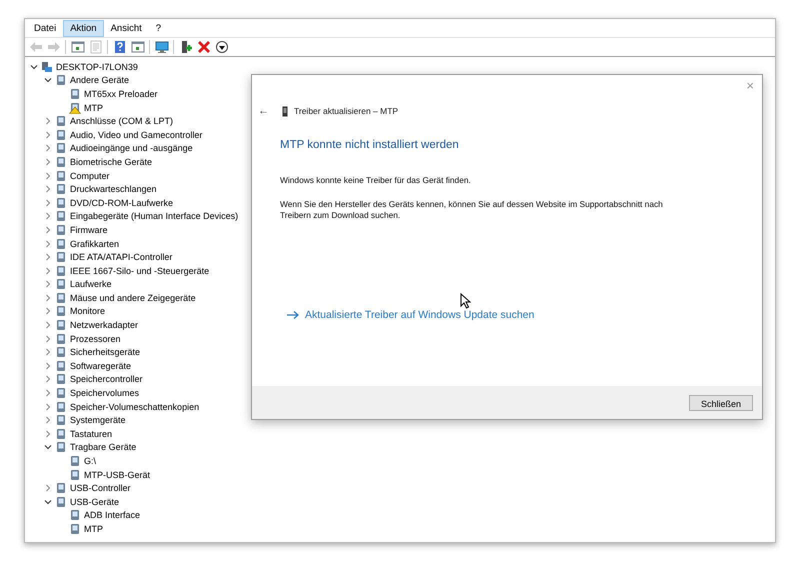  What do you see at coordinates (267, 111) in the screenshot?
I see `back-button: ←` at bounding box center [267, 111].